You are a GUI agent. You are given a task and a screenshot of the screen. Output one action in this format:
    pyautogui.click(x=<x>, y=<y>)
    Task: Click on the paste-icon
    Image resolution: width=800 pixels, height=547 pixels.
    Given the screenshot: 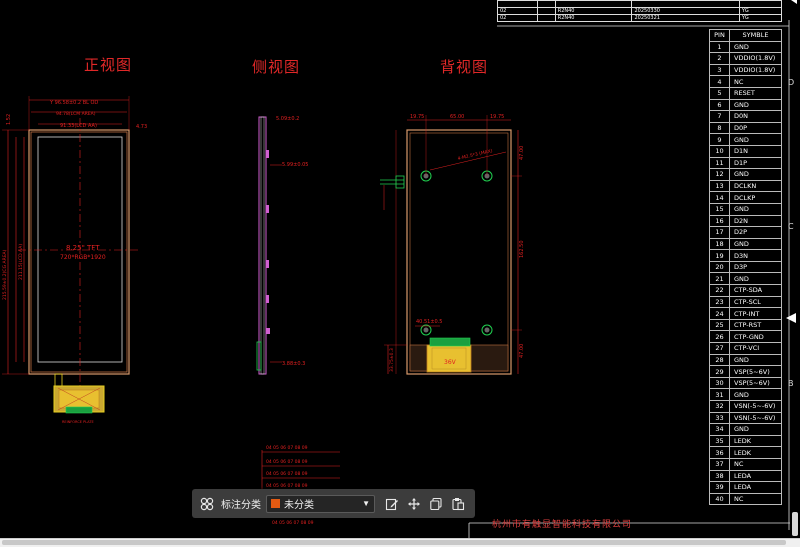 What is the action you would take?
    pyautogui.click(x=458, y=504)
    